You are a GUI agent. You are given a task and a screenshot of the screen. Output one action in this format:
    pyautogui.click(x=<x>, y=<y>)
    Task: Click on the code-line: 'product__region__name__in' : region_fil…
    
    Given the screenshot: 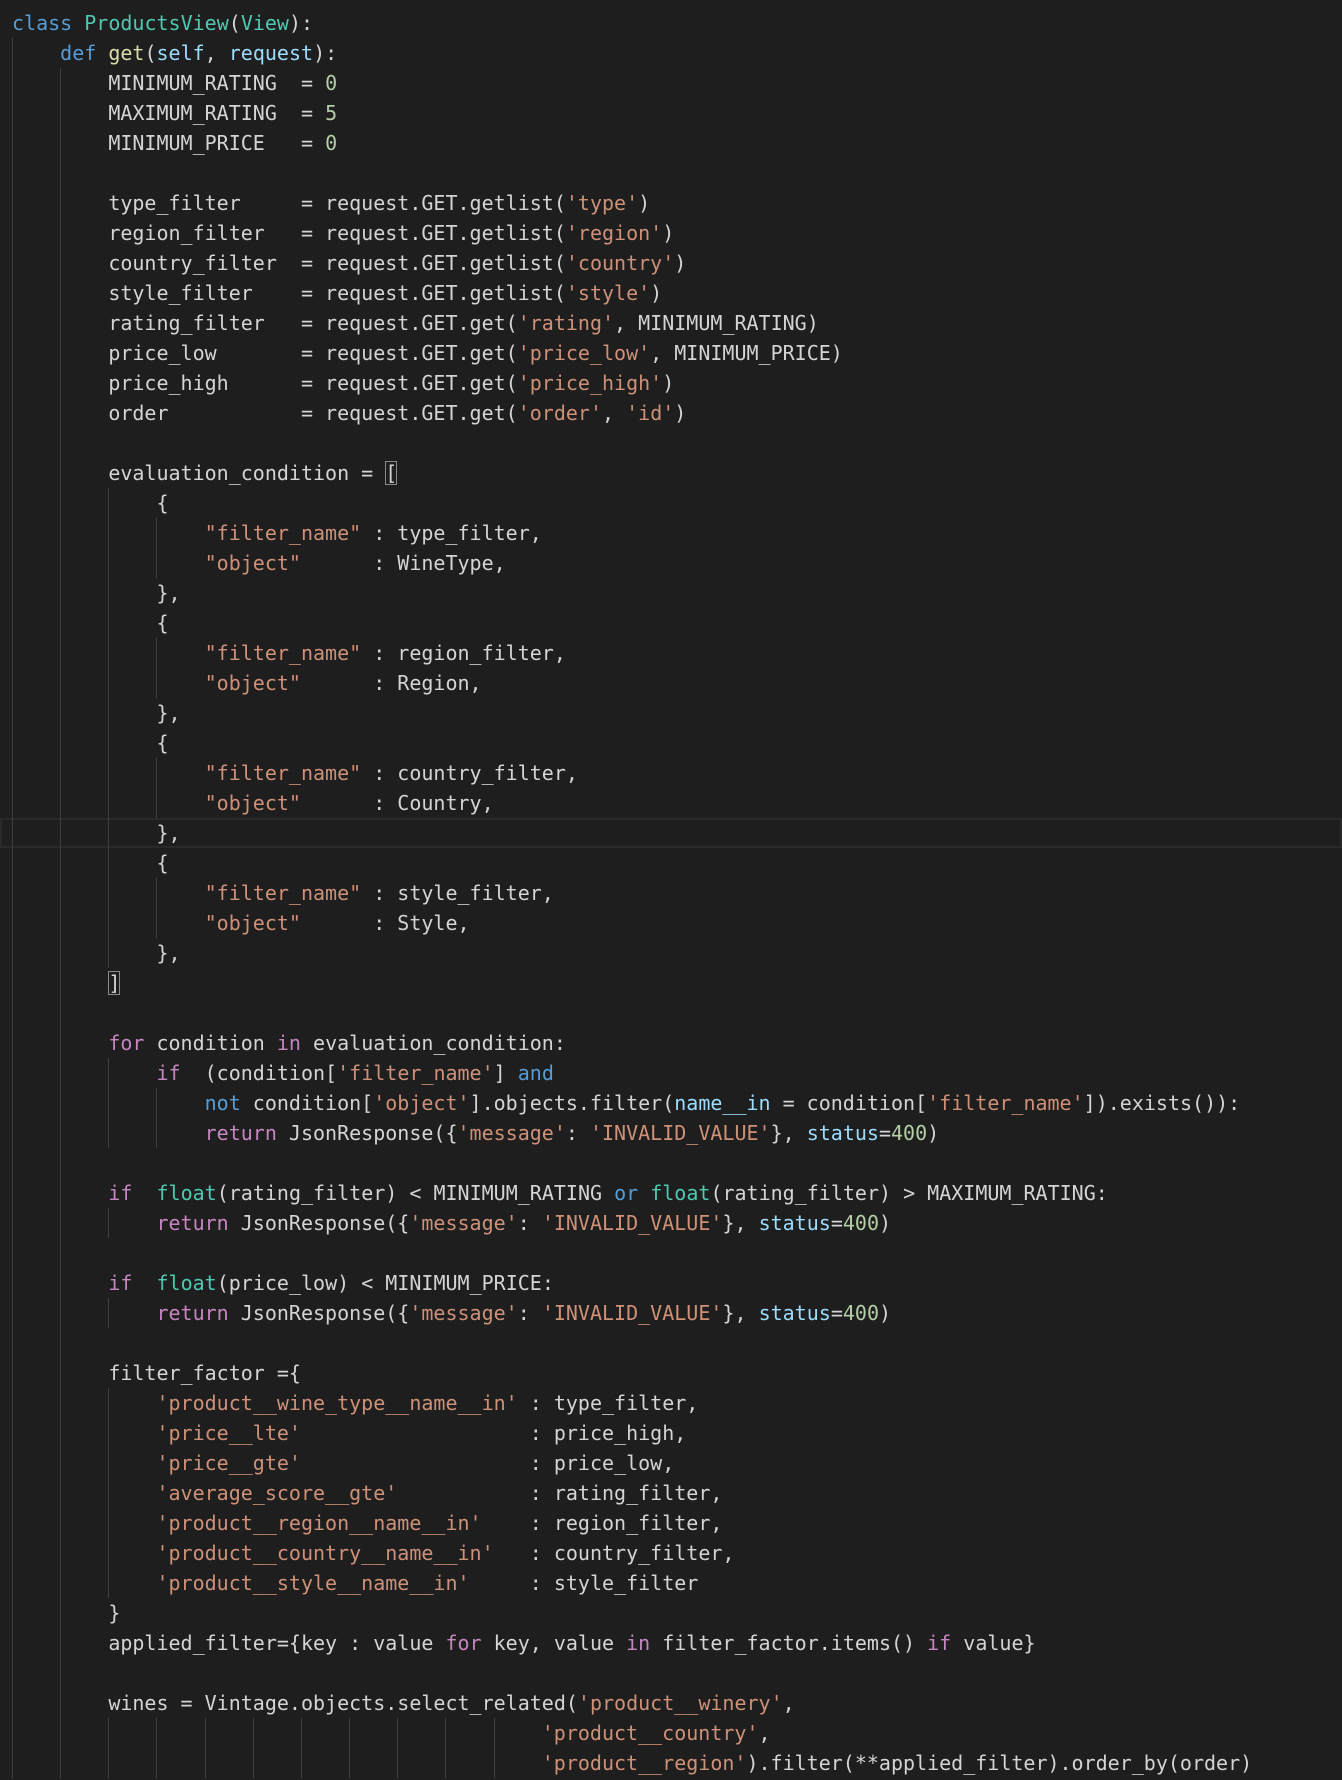 What is the action you would take?
    pyautogui.click(x=671, y=1523)
    